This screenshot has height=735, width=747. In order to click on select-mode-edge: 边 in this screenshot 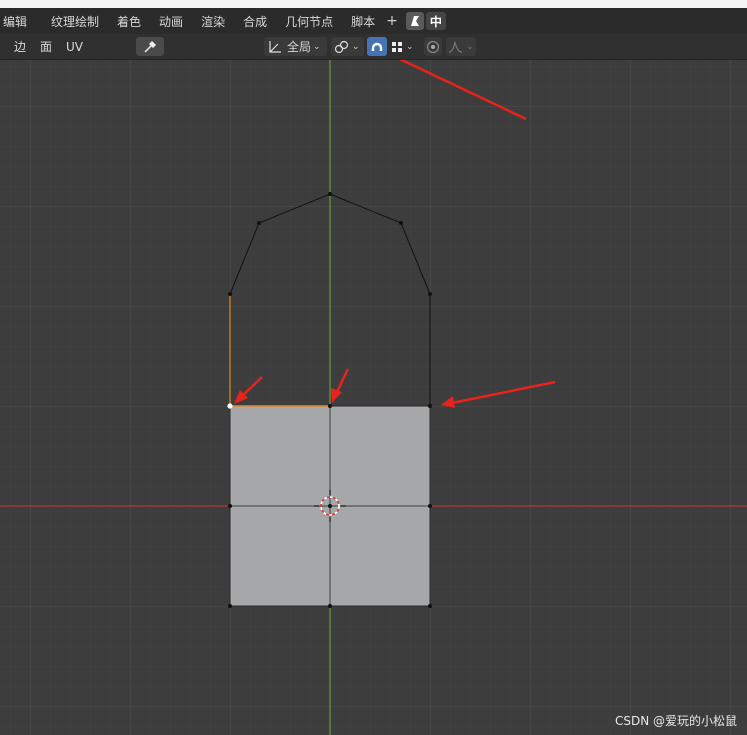, I will do `click(20, 46)`.